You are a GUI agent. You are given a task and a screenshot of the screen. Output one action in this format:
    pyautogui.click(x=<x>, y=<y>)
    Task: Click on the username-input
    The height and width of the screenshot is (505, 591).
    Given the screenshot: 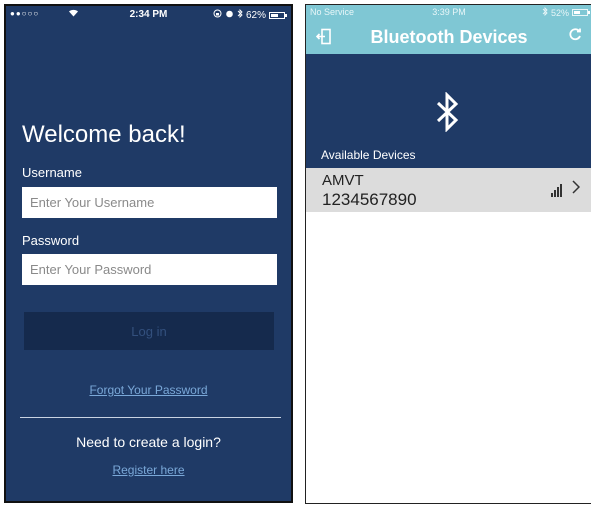 What is the action you would take?
    pyautogui.click(x=149, y=202)
    